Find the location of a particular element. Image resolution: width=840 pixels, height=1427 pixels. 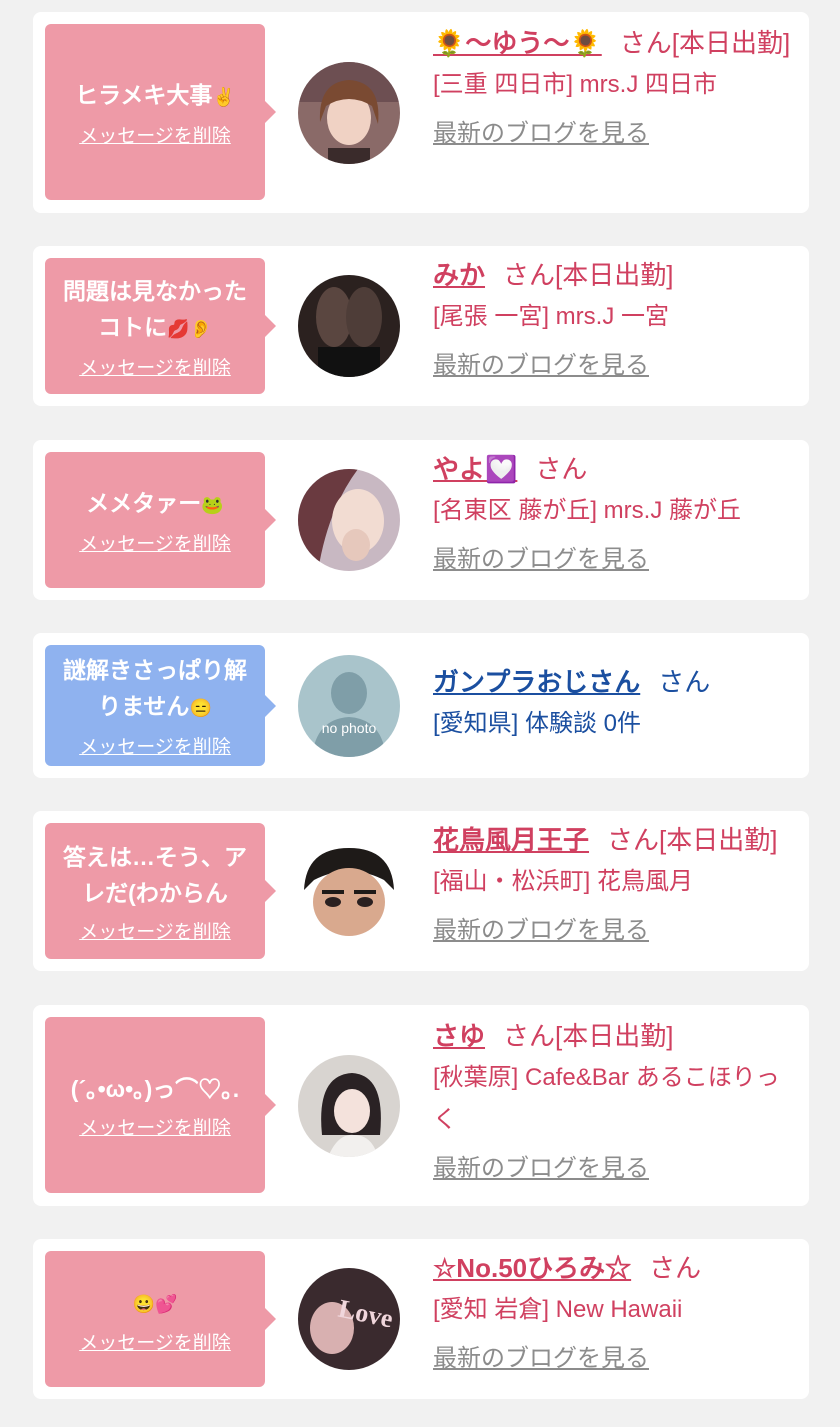

location-text: [秋葉原] Cafe&Bar あるこほりっく is located at coordinates (606, 1098).